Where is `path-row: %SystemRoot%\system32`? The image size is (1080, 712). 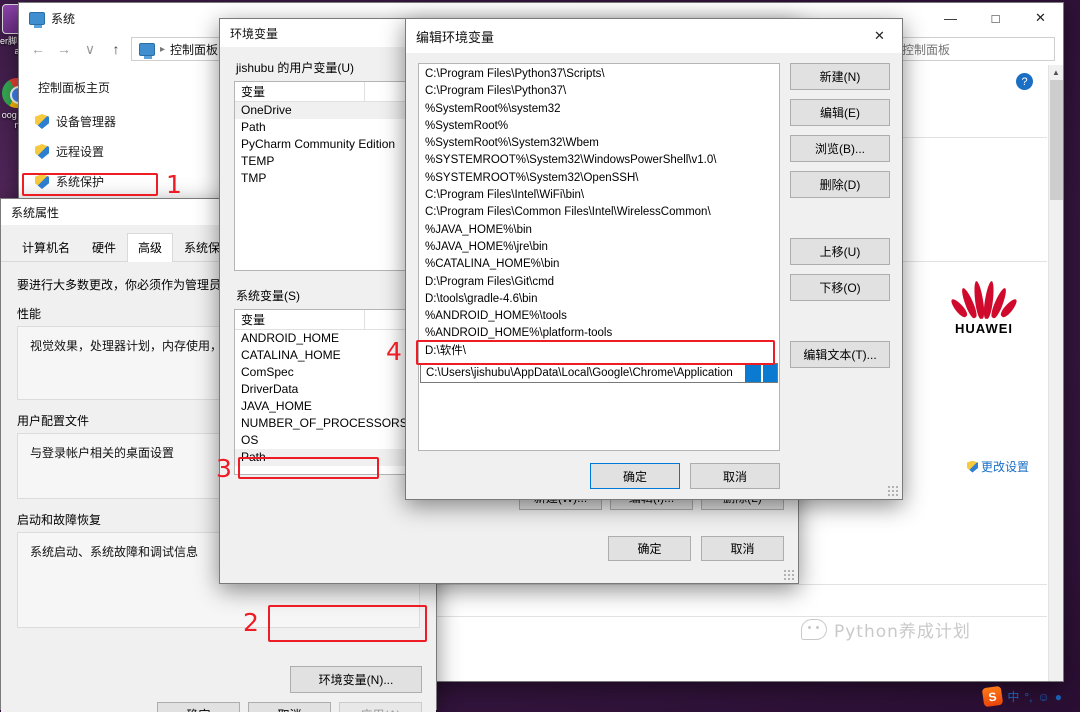 path-row: %SystemRoot%\system32 is located at coordinates (599, 109).